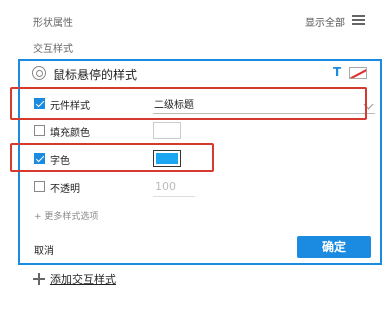 The width and height of the screenshot is (385, 331). What do you see at coordinates (200, 74) in the screenshot?
I see `panel-header: 鼠标悬停的样式 T` at bounding box center [200, 74].